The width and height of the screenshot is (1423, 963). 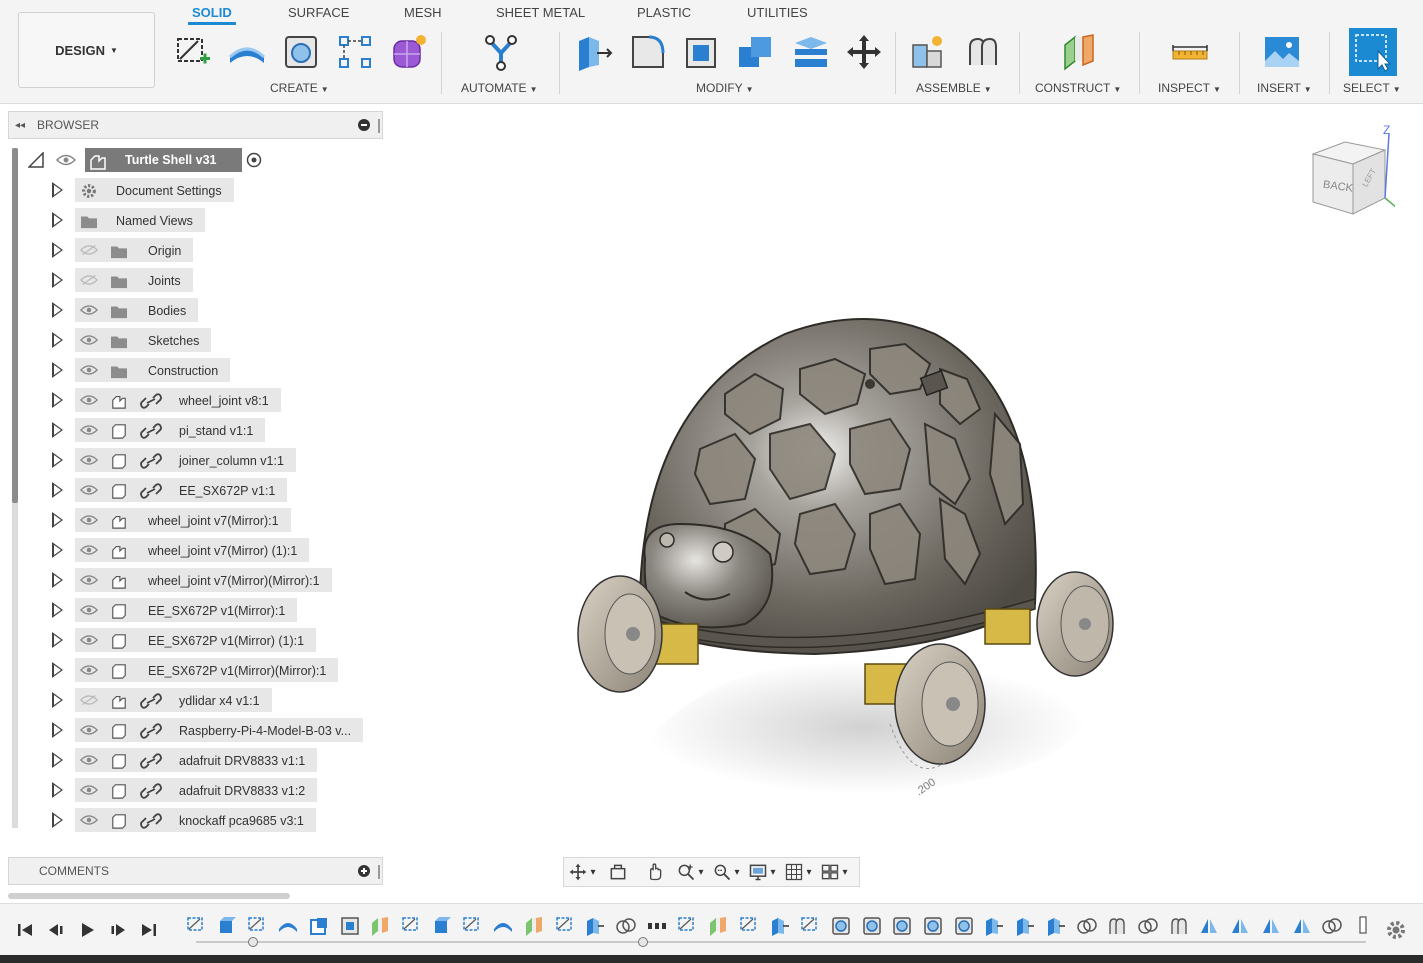 I want to click on inspect-menu: INSPECT ▼, so click(x=1189, y=88).